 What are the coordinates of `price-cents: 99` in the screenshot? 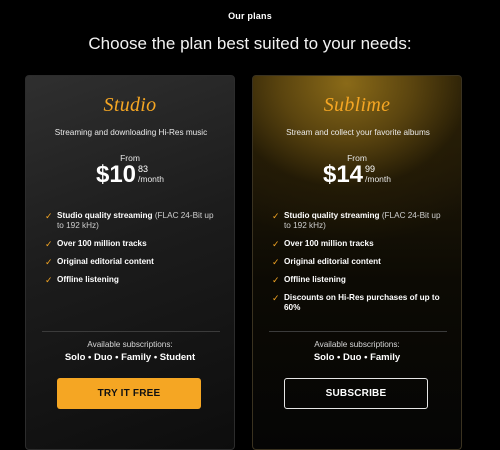 It's located at (370, 169).